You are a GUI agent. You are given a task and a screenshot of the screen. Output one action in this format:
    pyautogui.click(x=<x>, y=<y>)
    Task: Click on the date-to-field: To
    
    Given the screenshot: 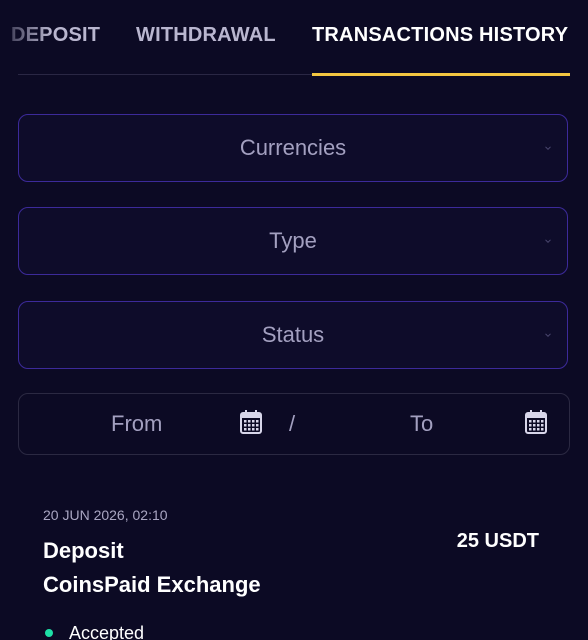 What is the action you would take?
    pyautogui.click(x=436, y=423)
    